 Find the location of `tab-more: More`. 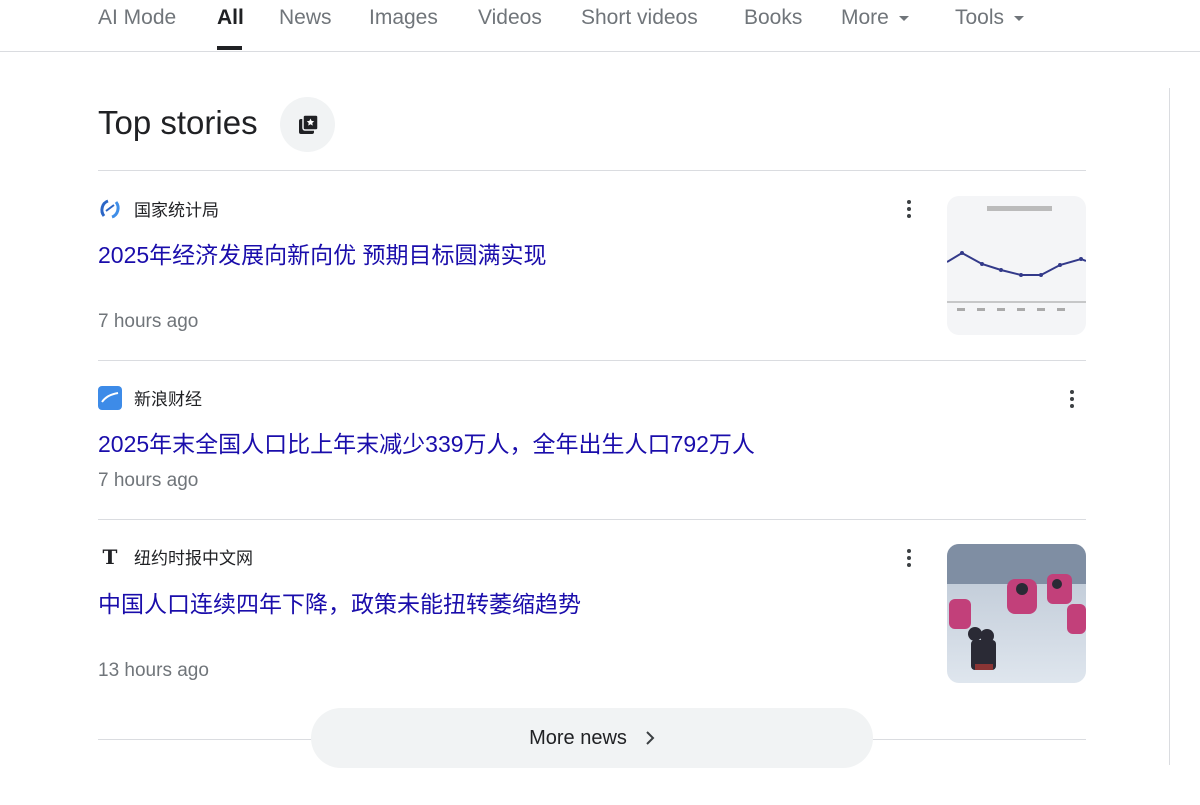

tab-more: More is located at coordinates (875, 18).